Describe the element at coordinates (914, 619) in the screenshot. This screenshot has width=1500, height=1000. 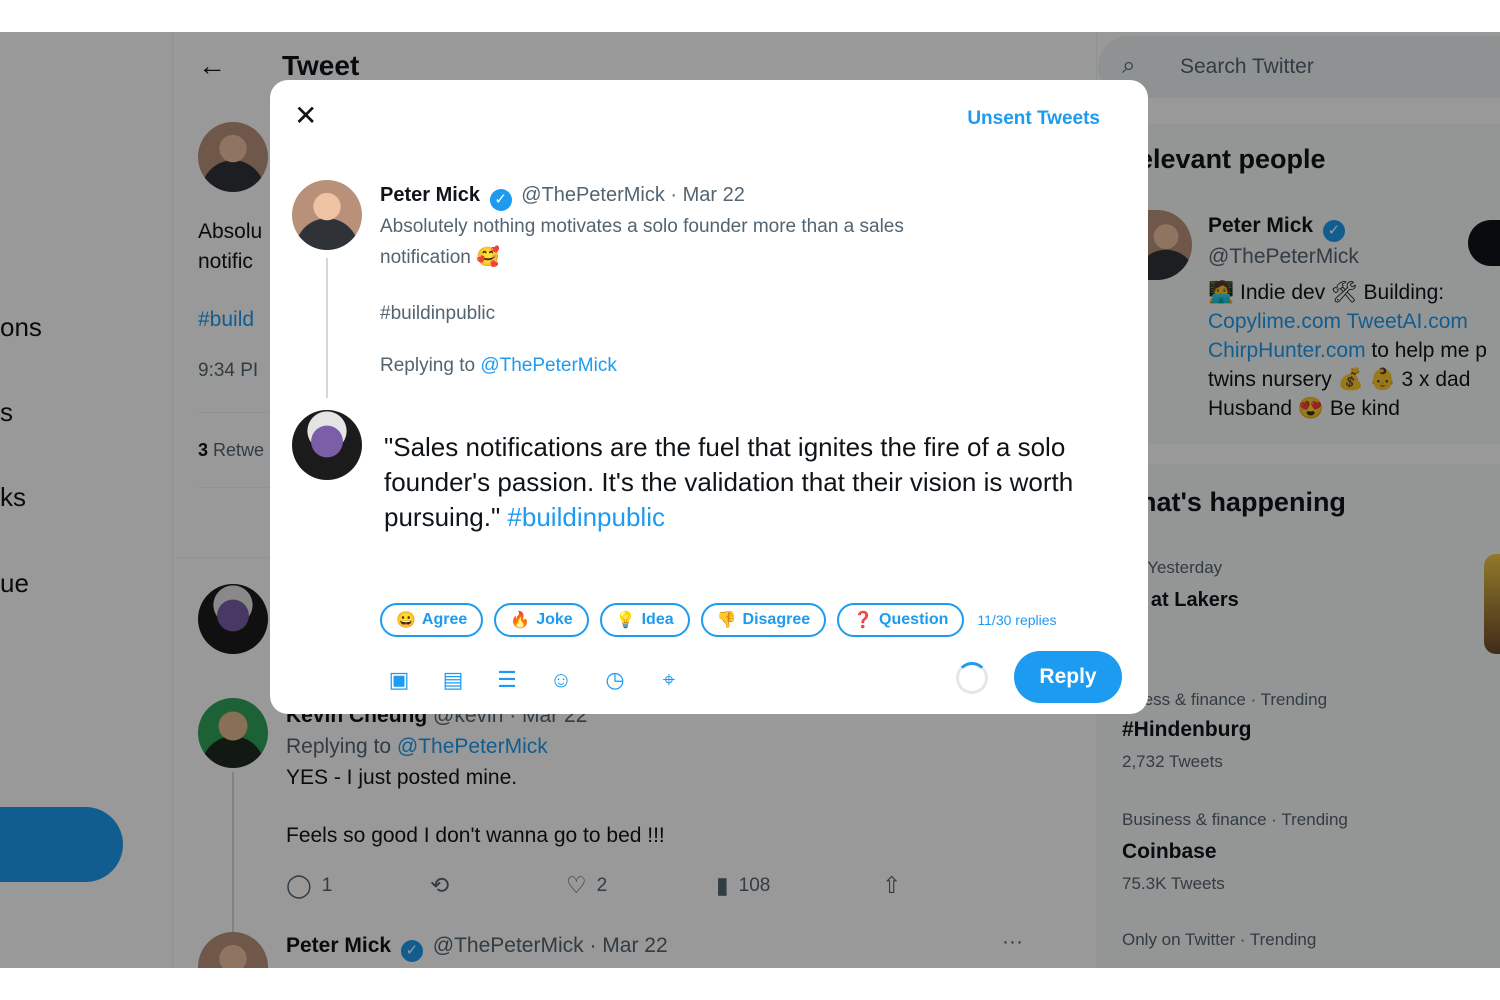
I see `chip-label: Question` at that location.